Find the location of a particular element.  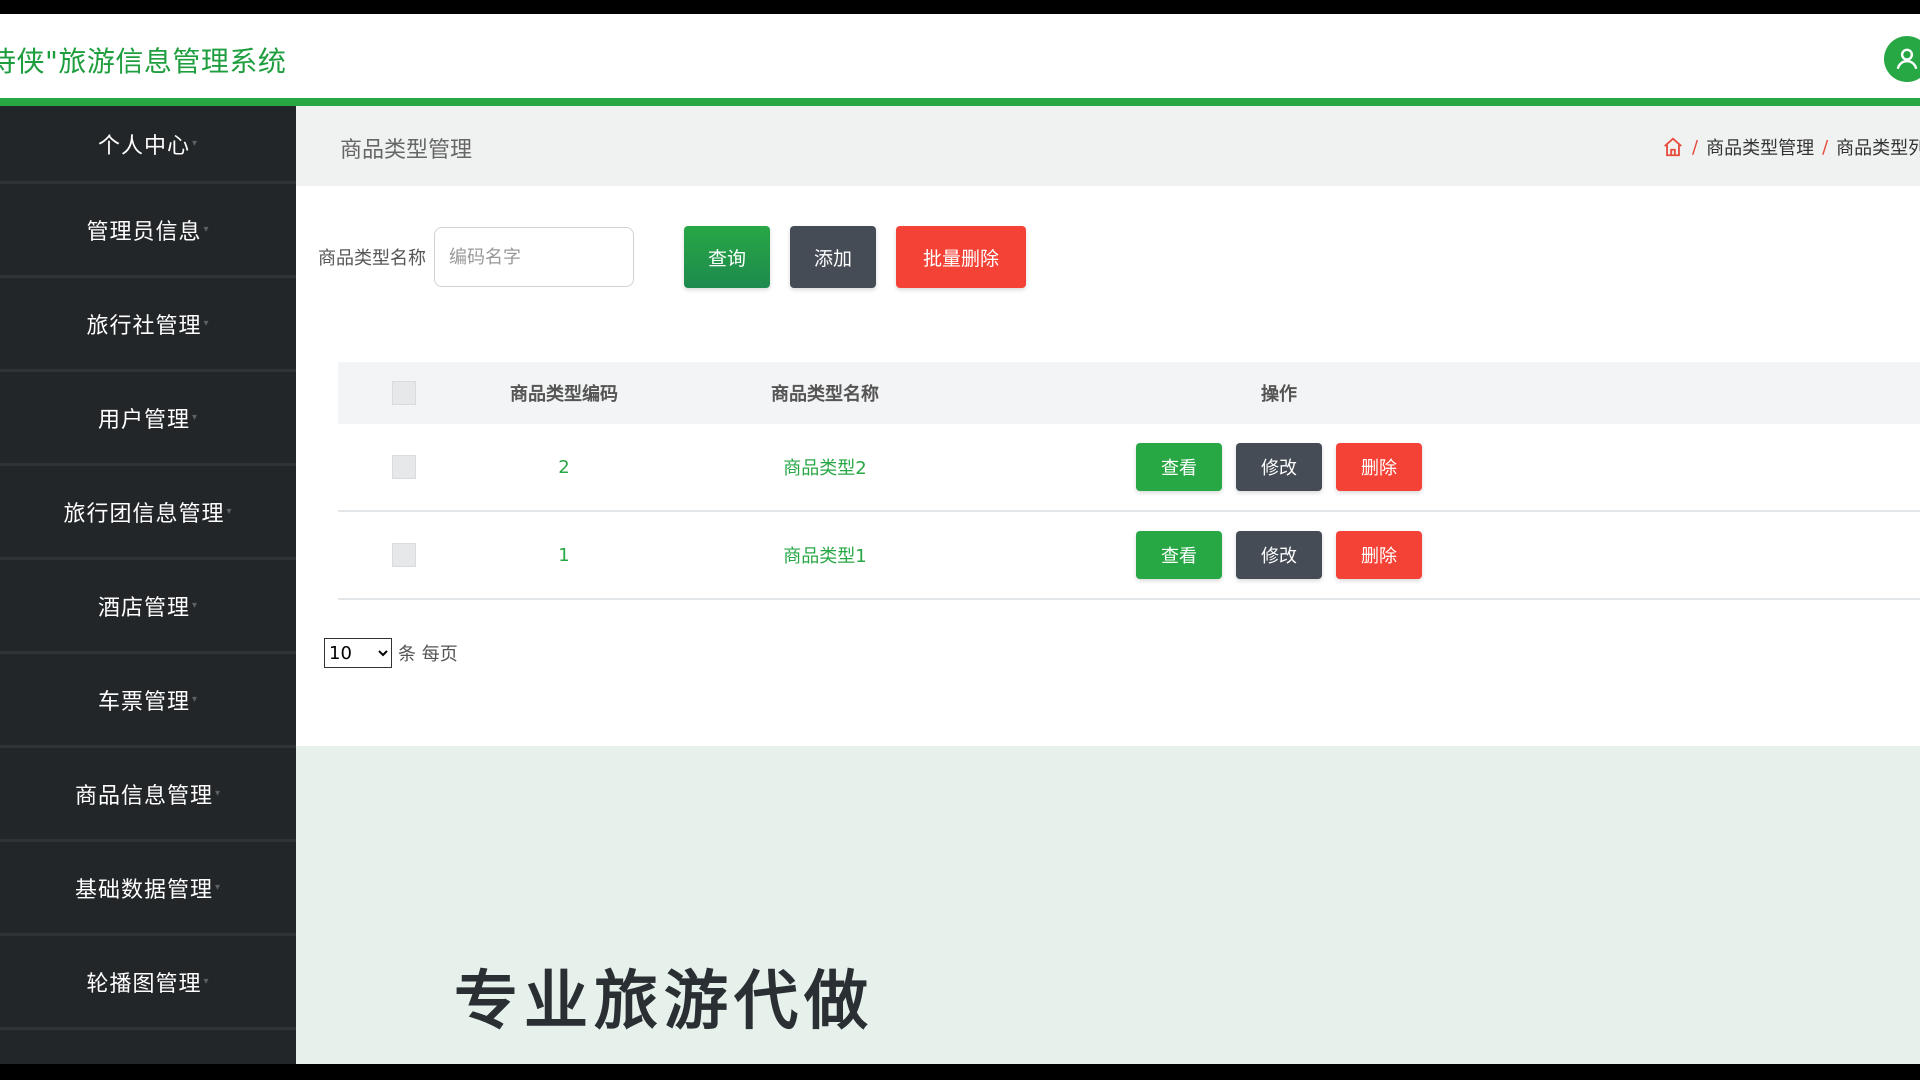

sidebar-item-hotels: 酒店管理 ▾ is located at coordinates (148, 607).